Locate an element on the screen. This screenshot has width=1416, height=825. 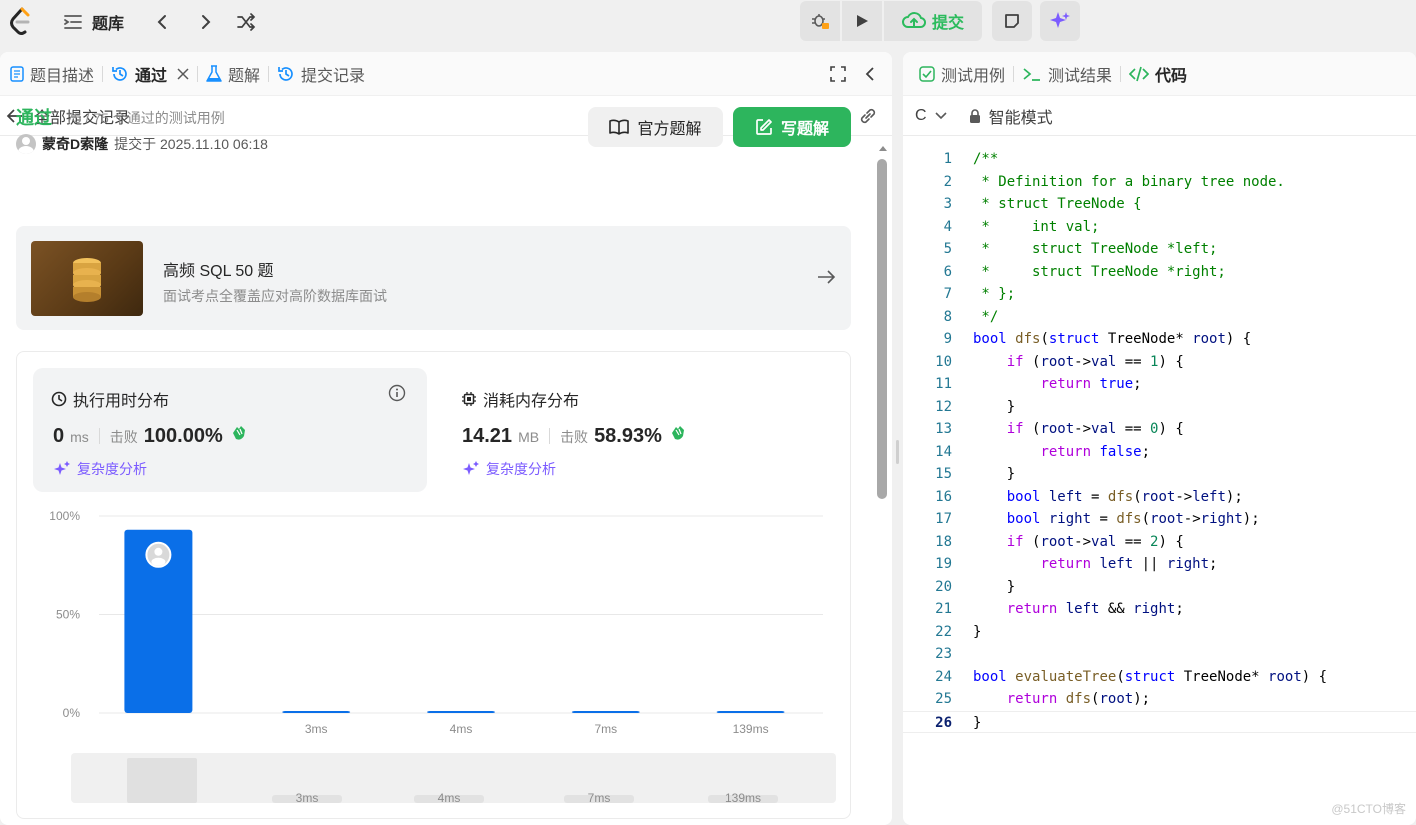
code-line: 23 is located at coordinates (1159, 654).